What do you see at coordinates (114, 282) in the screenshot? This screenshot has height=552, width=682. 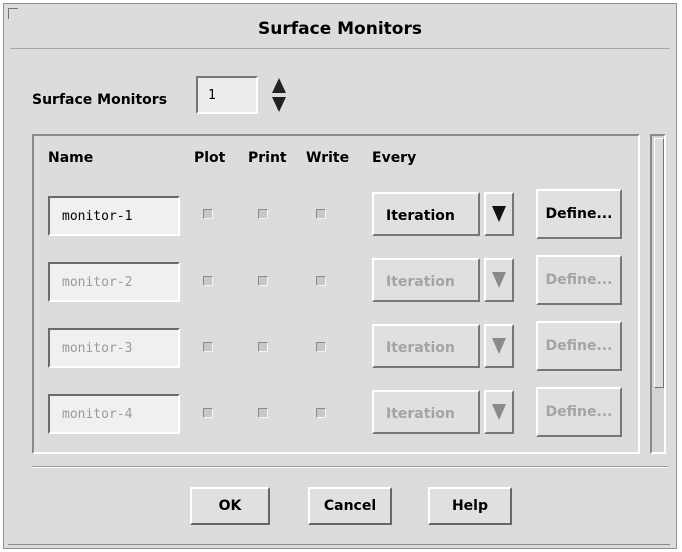 I see `monitor-name-field: monitor-2` at bounding box center [114, 282].